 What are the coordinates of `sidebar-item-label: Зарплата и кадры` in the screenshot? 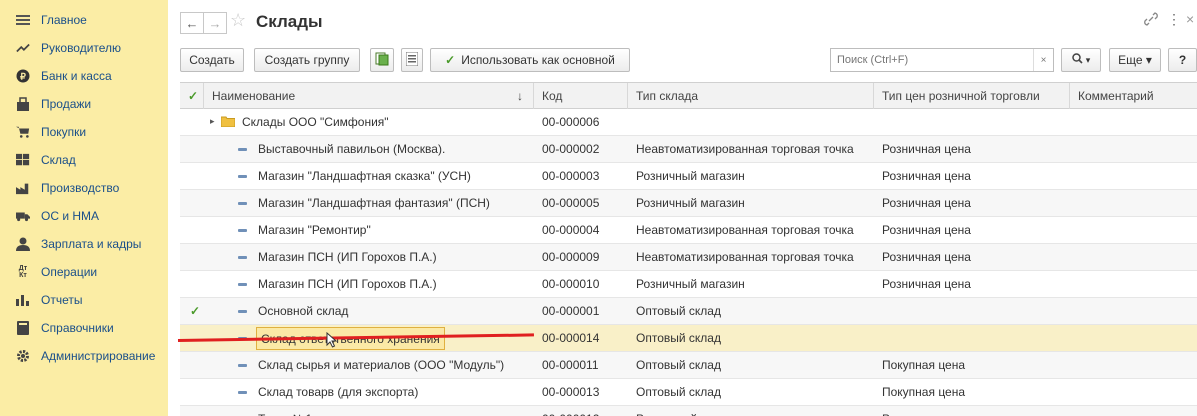 It's located at (91, 244).